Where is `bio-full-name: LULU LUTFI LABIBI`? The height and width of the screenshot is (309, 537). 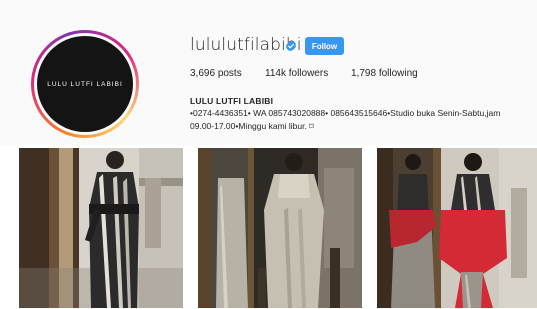
bio-full-name: LULU LUTFI LABIBI is located at coordinates (232, 101).